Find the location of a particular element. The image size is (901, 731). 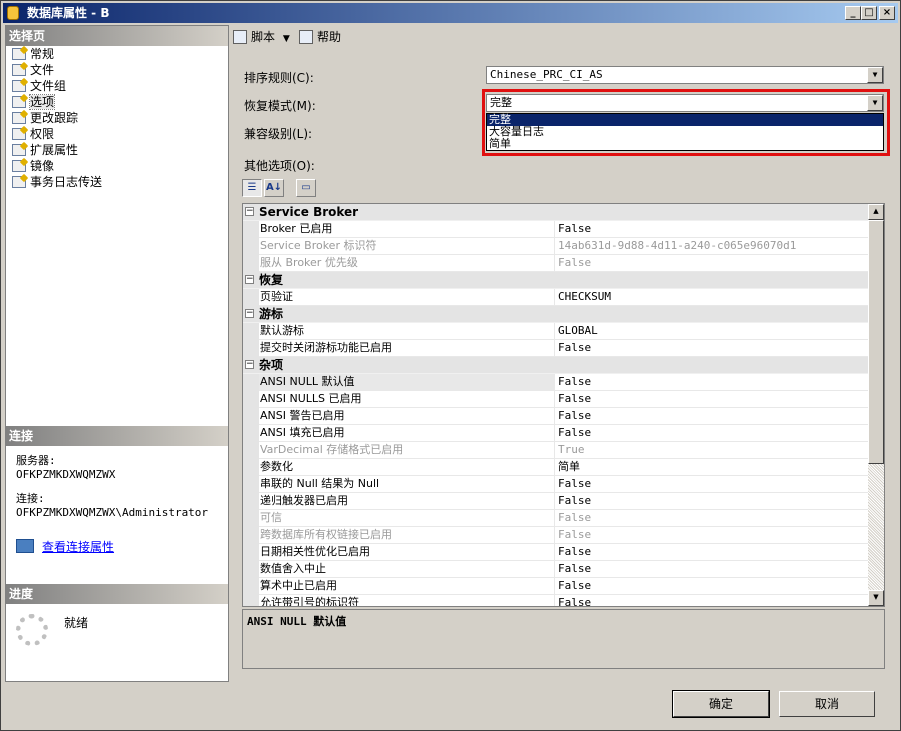

vertical-scrollbar: ▲ ▼ is located at coordinates (876, 405).